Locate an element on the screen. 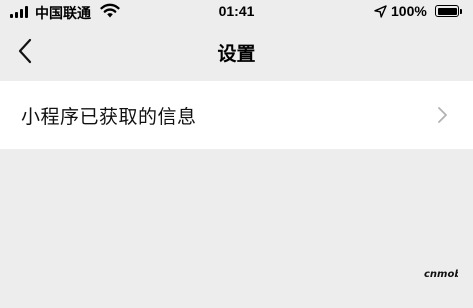  battery-cap is located at coordinates (461, 11).